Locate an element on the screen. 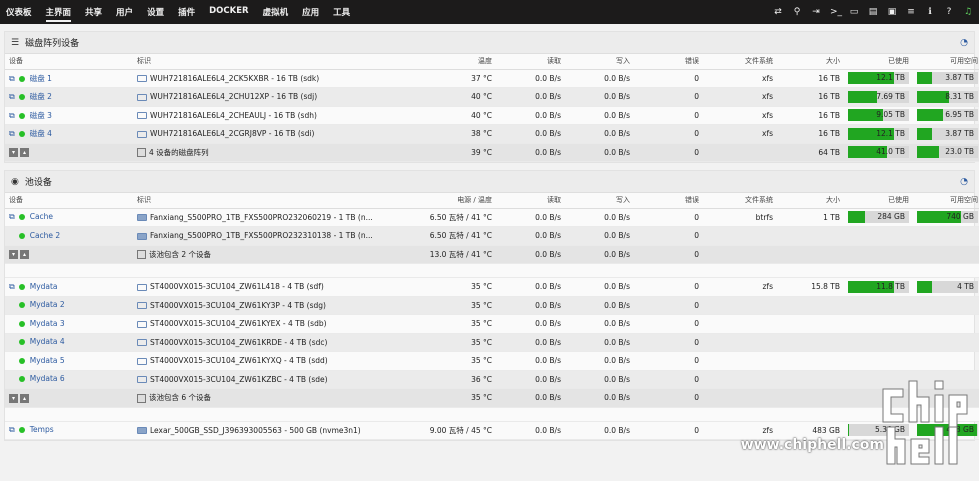 The image size is (979, 481). search-icon: ⚲ is located at coordinates (797, 12).